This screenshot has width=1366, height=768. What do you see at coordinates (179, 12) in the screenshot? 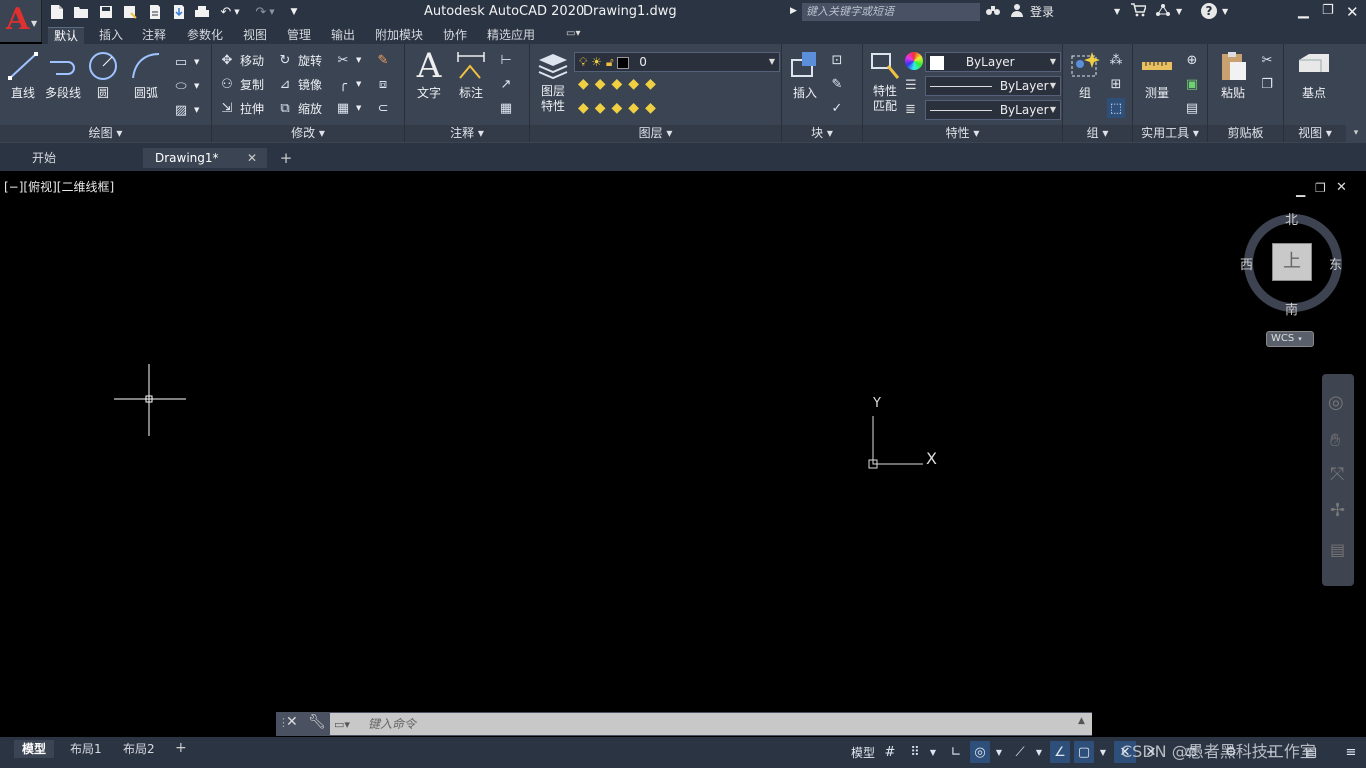
I see `export-icon` at bounding box center [179, 12].